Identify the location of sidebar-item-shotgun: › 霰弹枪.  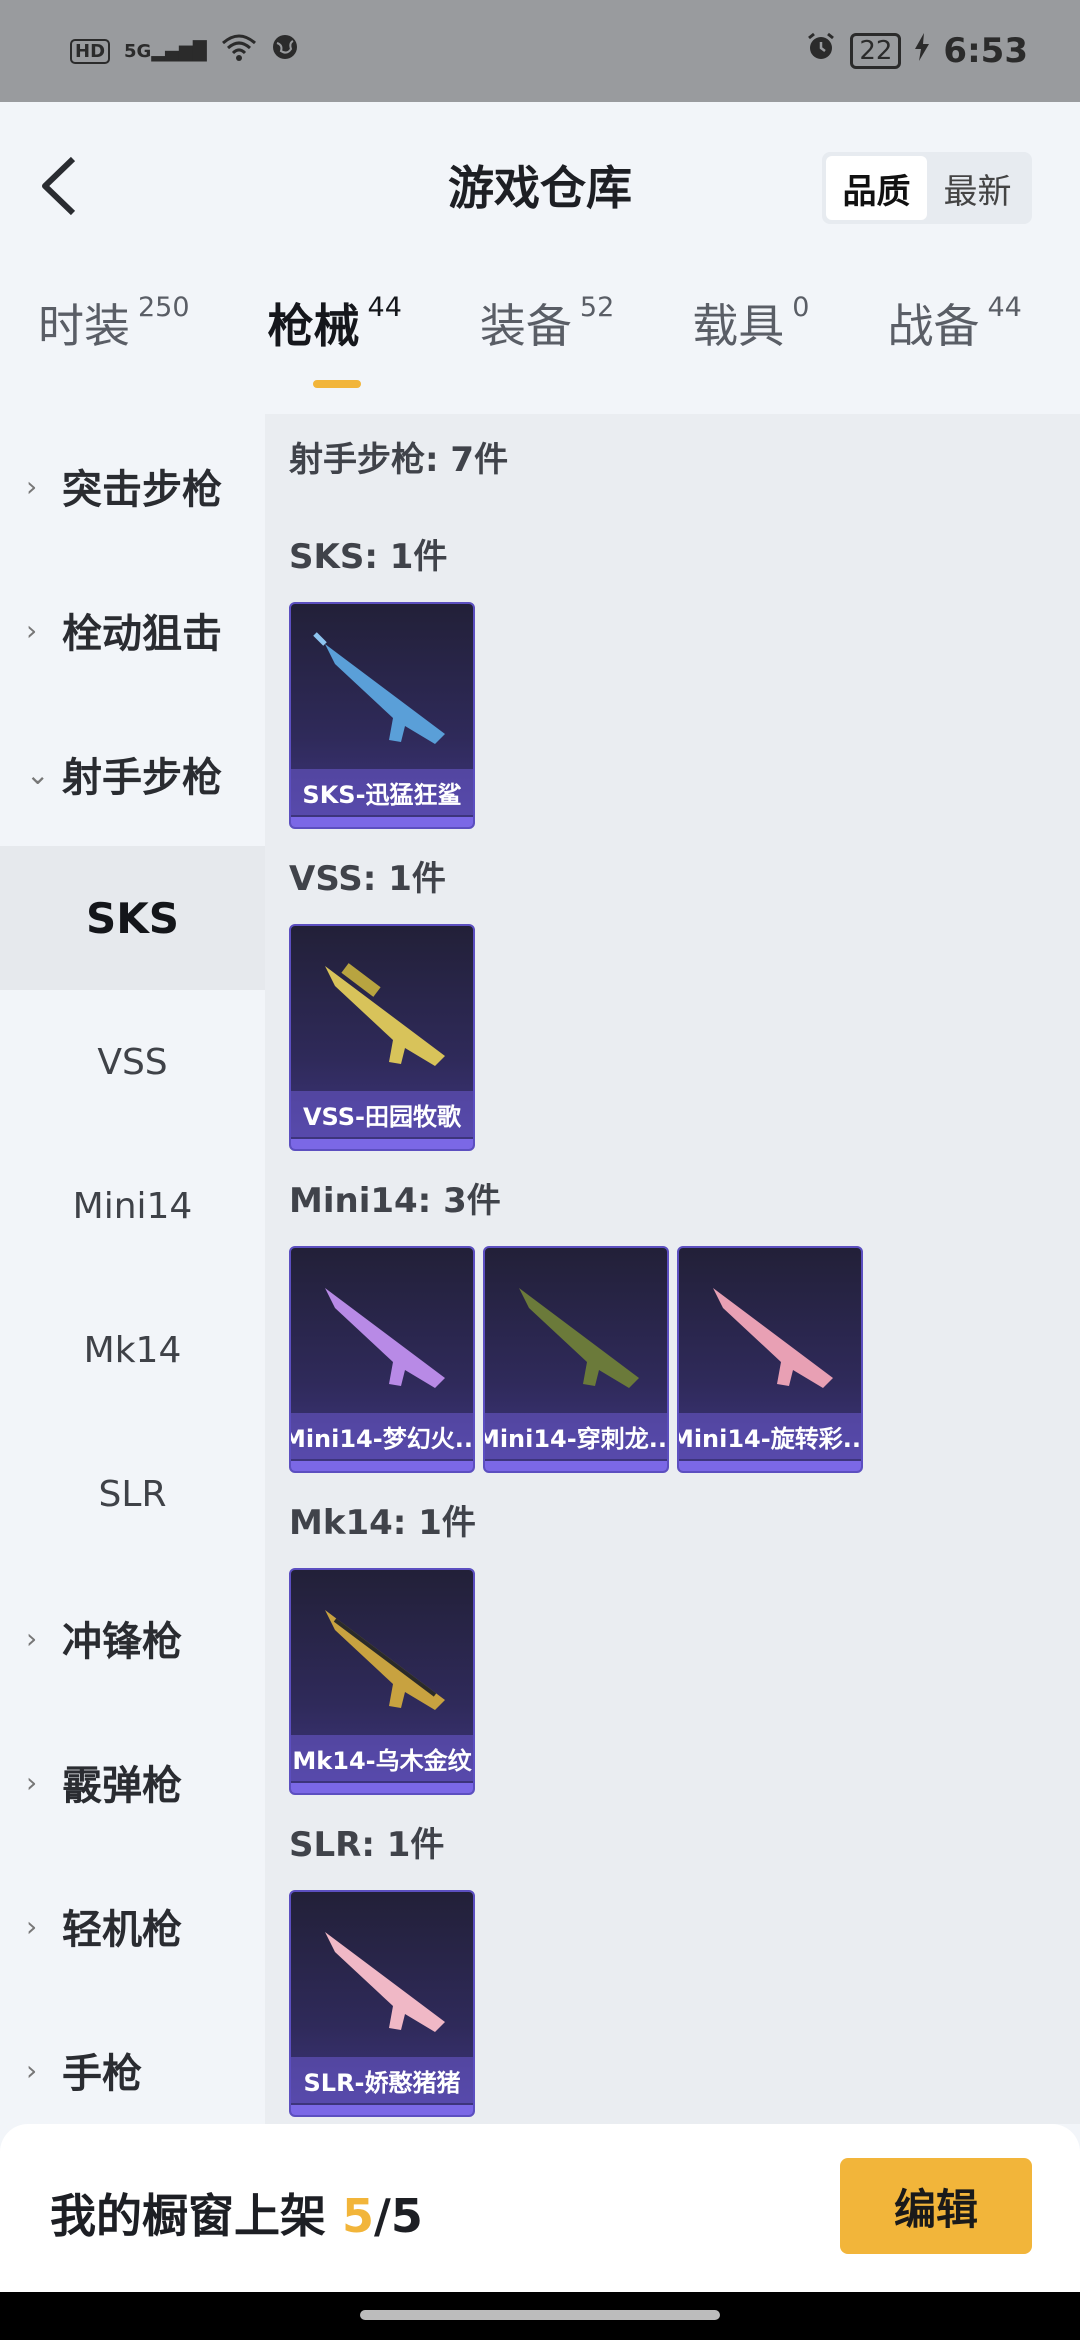
(132, 1782).